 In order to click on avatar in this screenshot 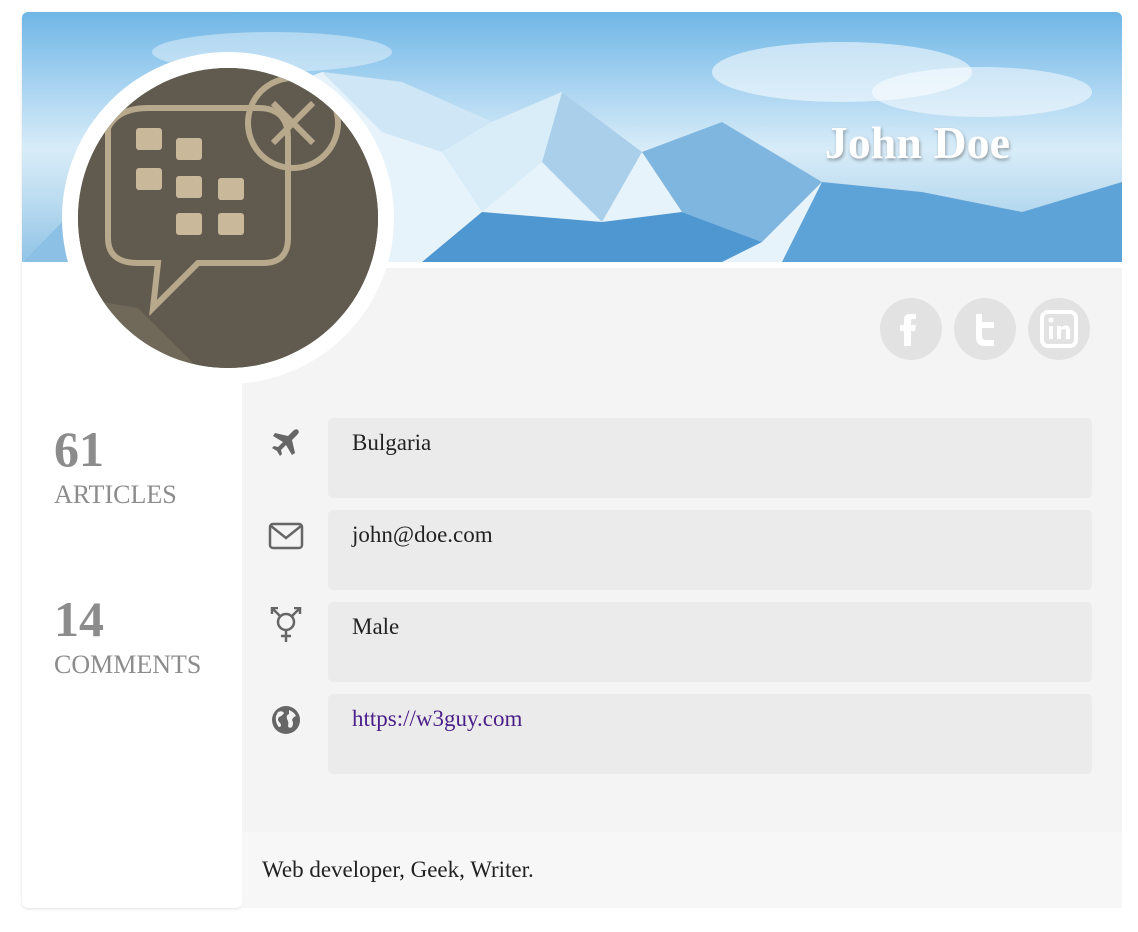, I will do `click(228, 218)`.